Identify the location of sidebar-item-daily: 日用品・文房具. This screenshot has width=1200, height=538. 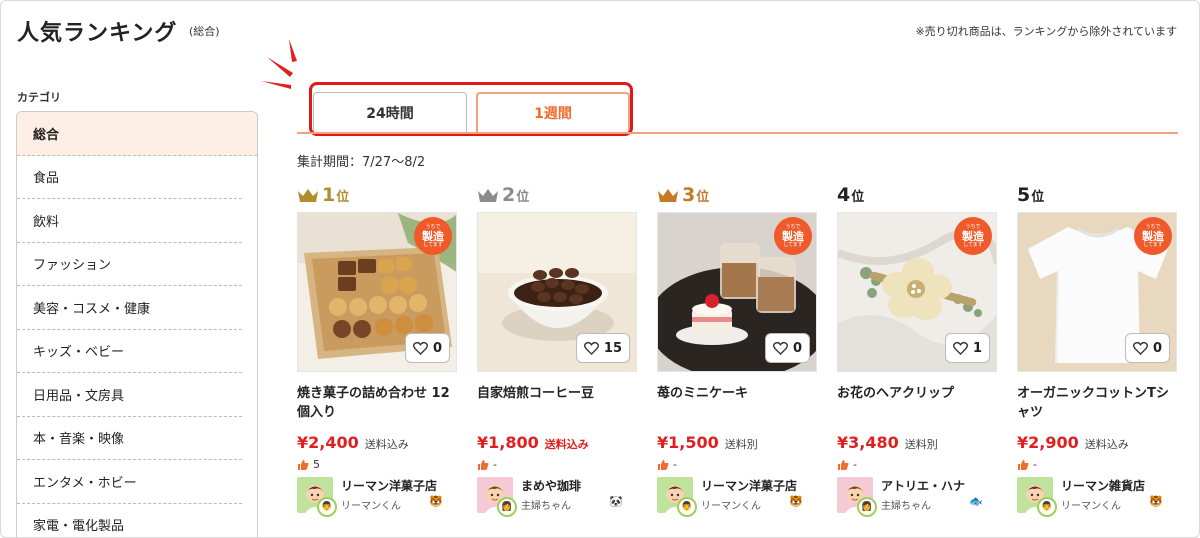
(129, 395).